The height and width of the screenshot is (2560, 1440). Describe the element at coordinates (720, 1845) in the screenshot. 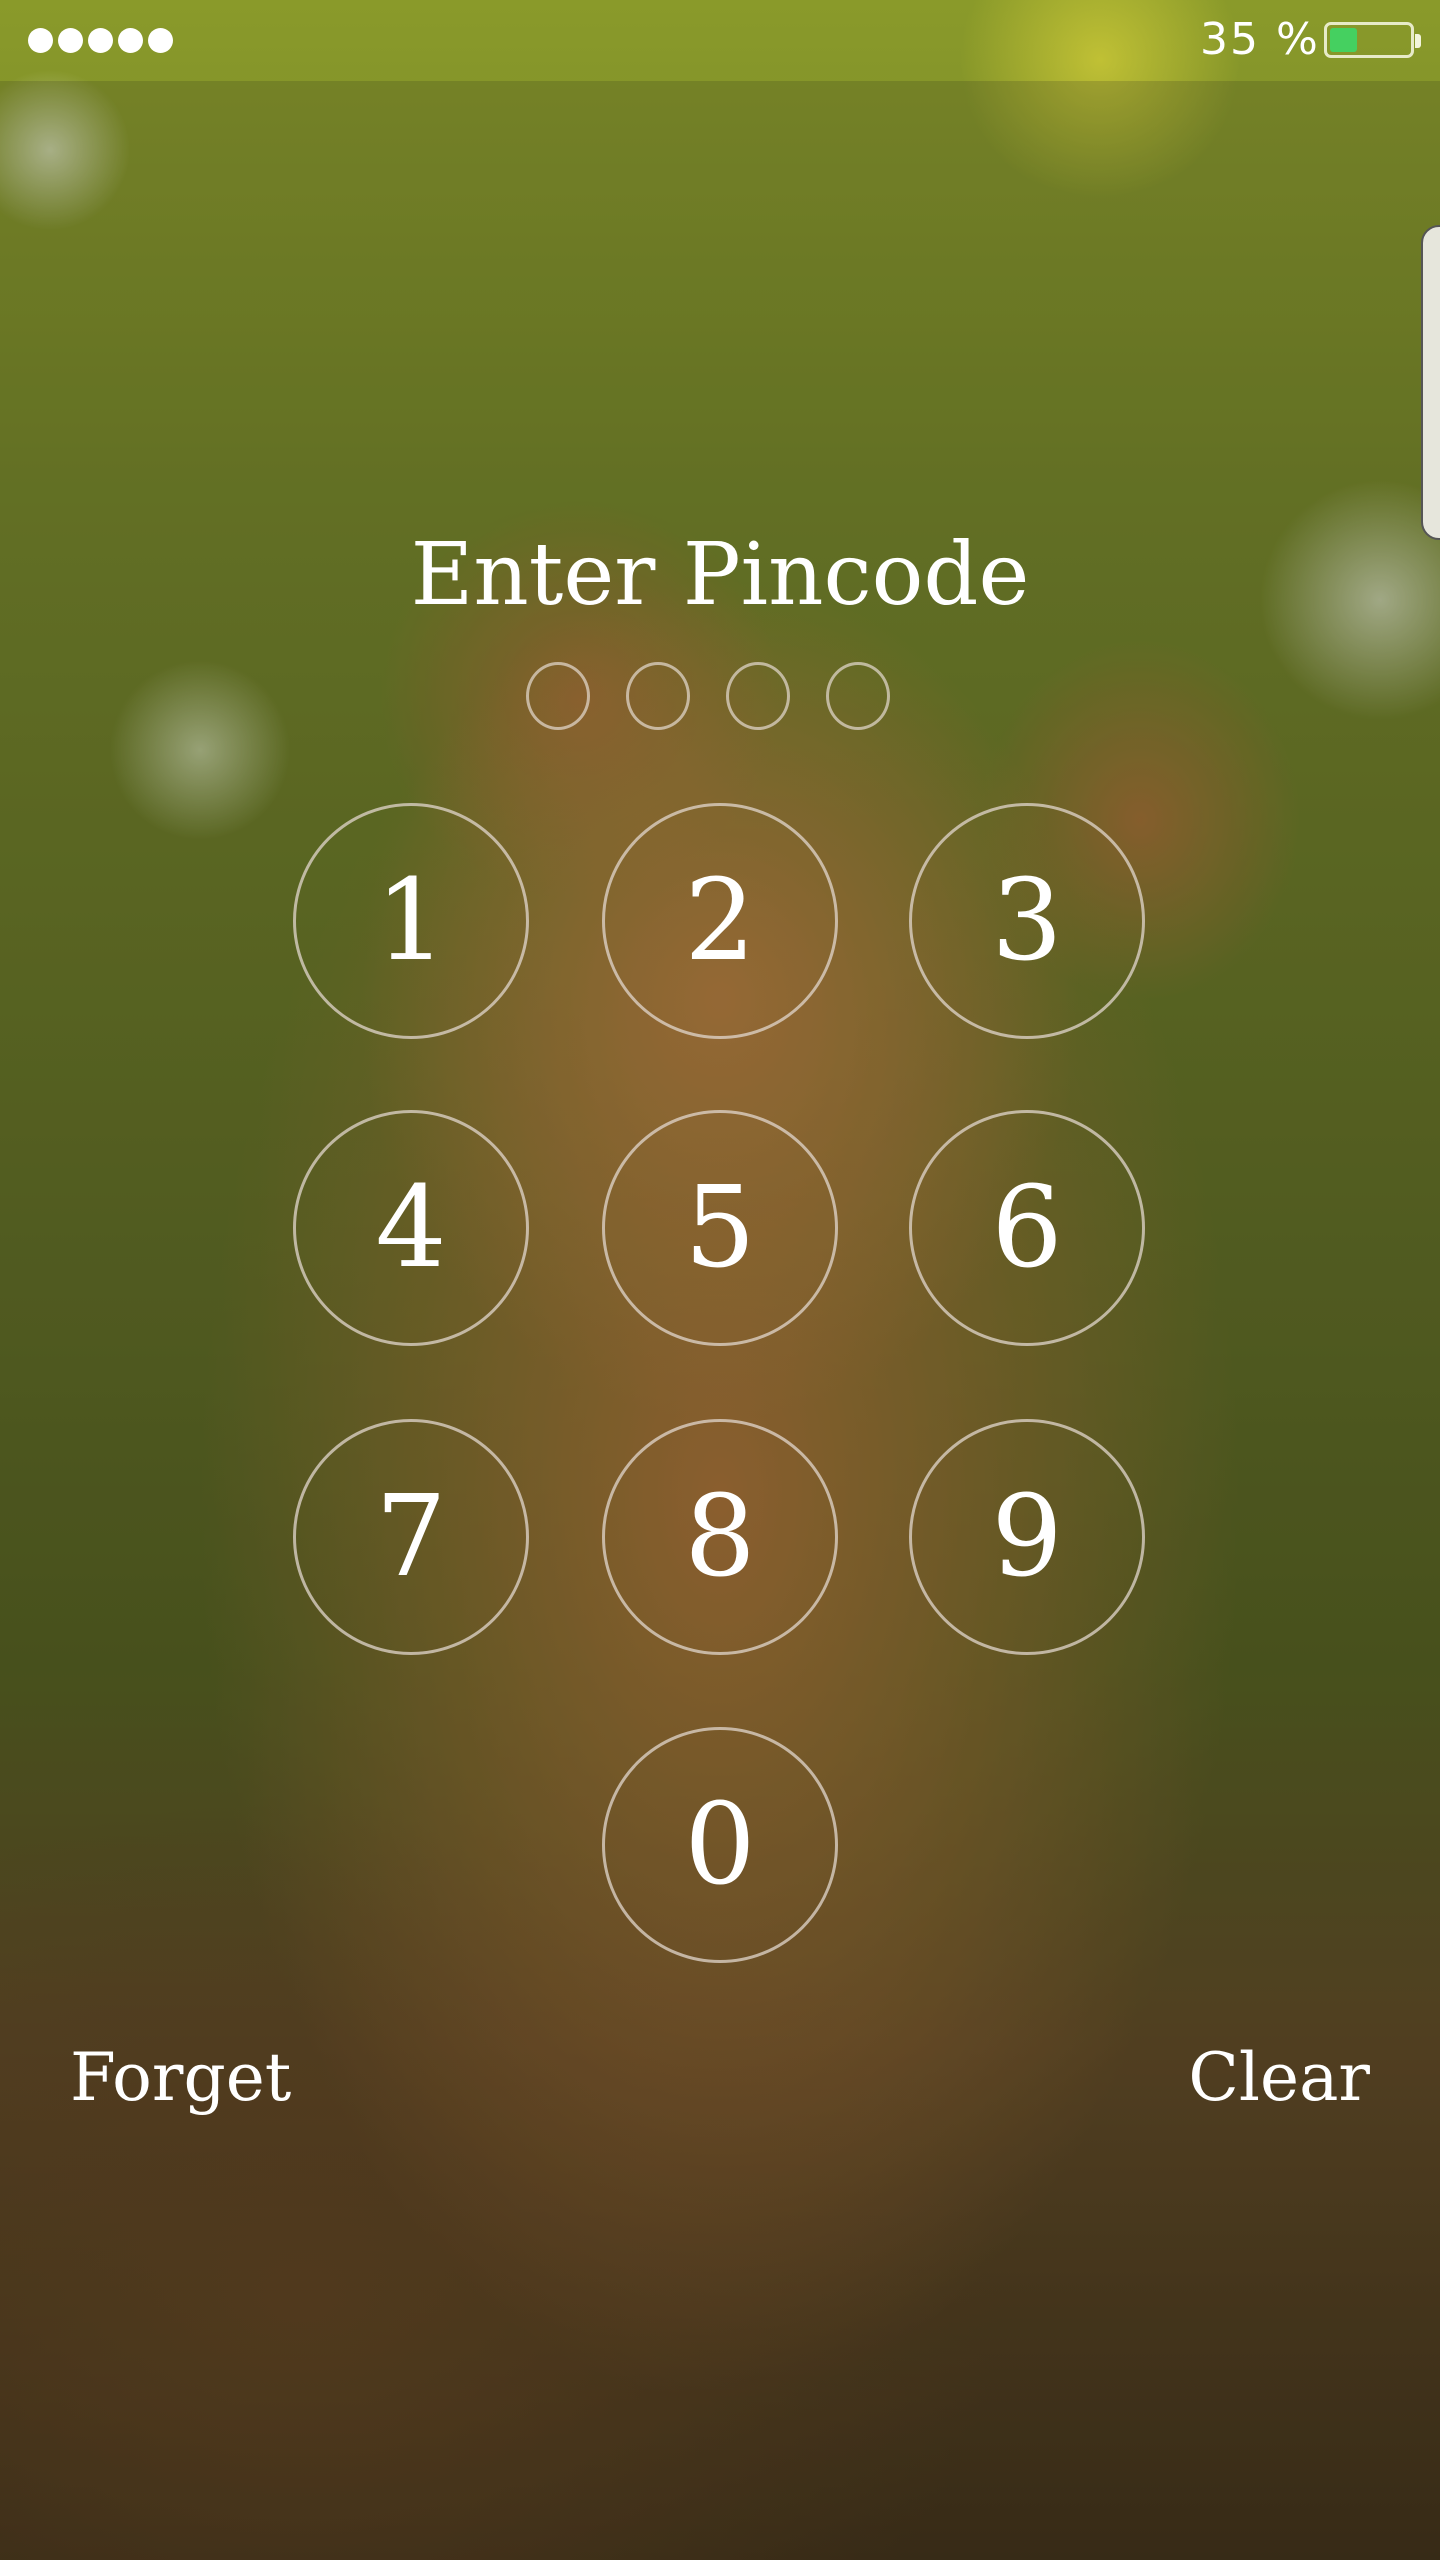

I see `key-0: 0` at that location.